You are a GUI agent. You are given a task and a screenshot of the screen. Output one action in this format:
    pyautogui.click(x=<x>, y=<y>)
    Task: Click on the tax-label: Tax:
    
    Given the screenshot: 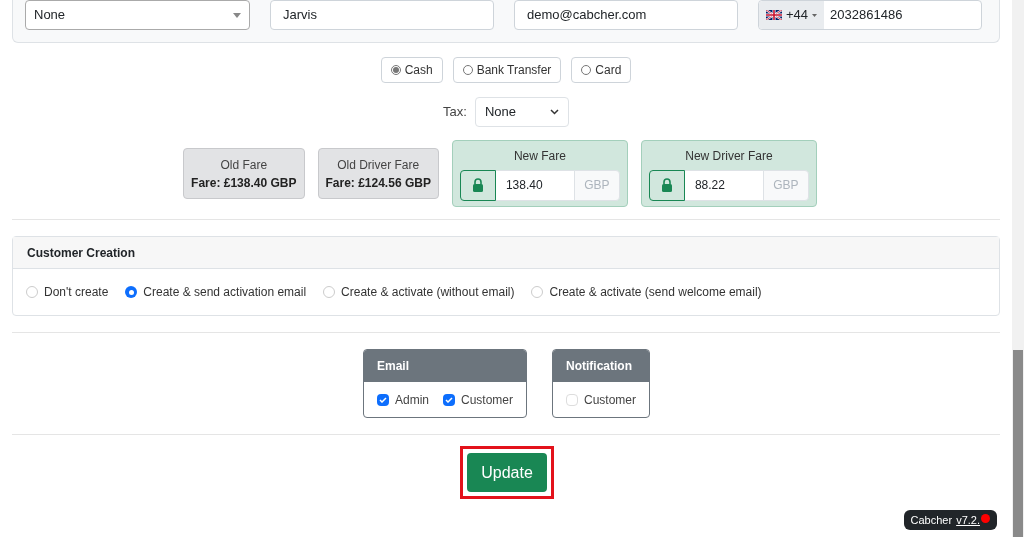 What is the action you would take?
    pyautogui.click(x=455, y=112)
    